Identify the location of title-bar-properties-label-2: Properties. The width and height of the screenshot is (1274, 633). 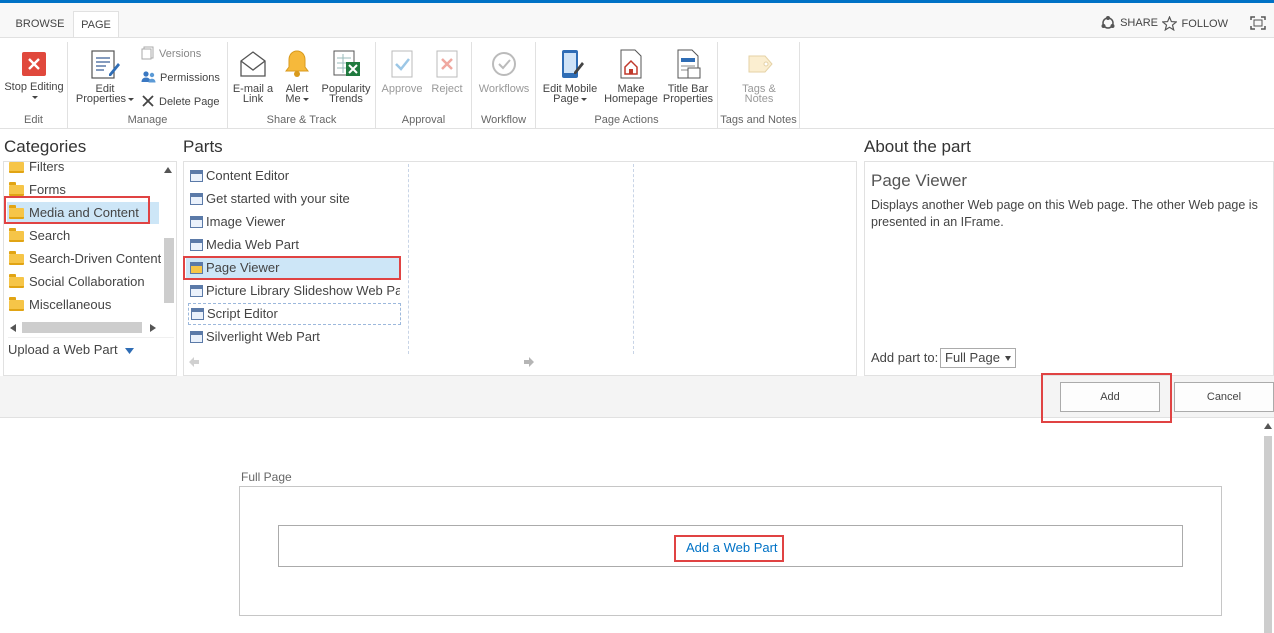
(688, 99).